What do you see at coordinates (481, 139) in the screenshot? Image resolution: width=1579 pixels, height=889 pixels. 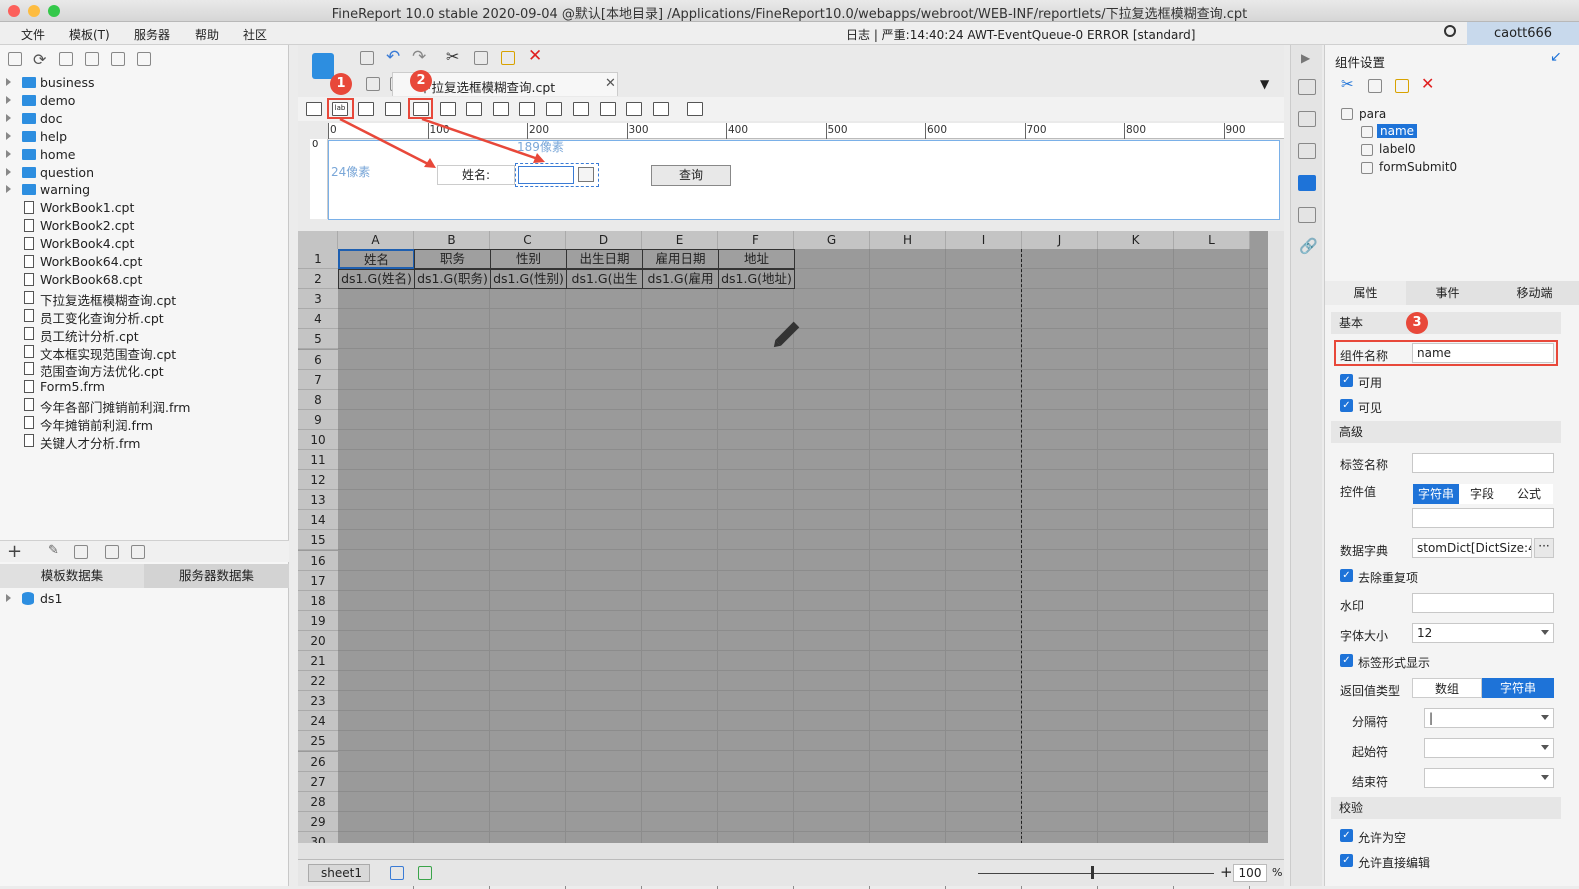 I see `arrow-to-combo` at bounding box center [481, 139].